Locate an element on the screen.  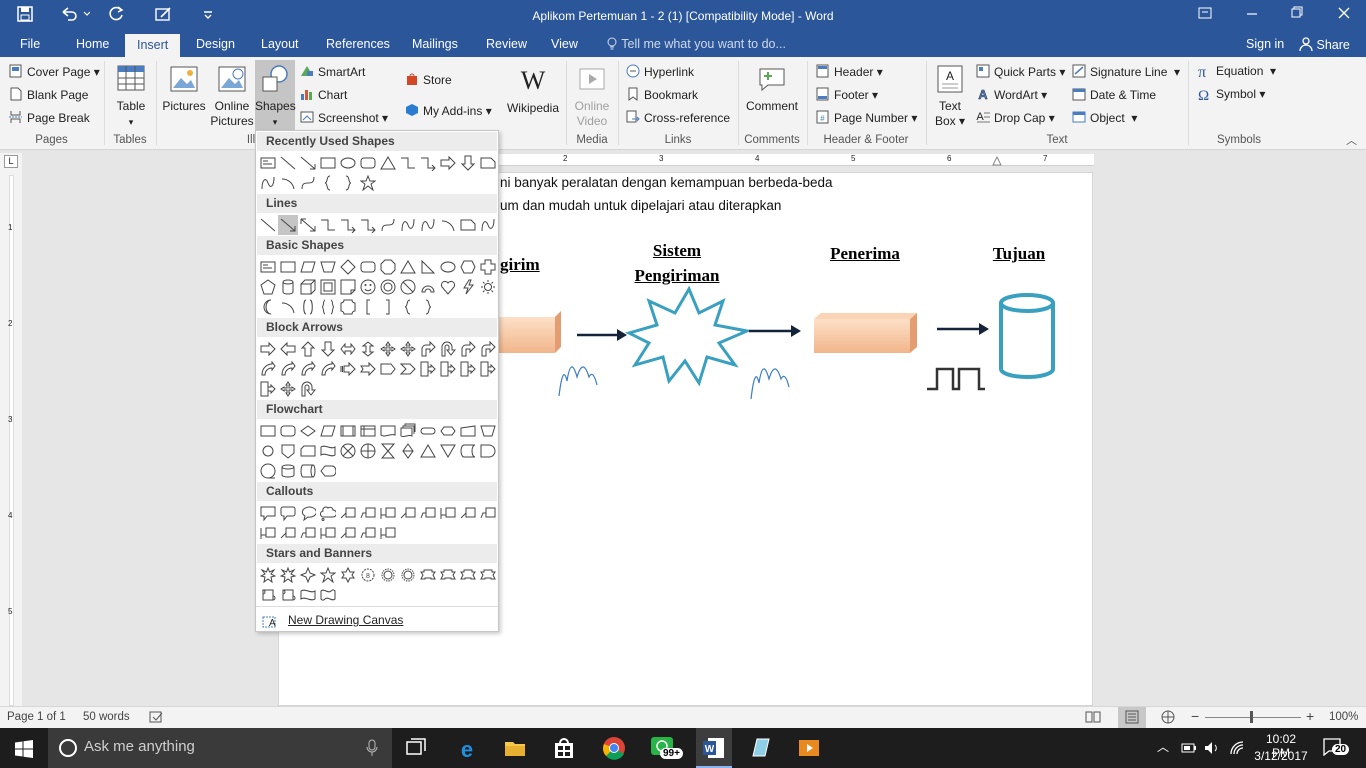
zoom-slider is located at coordinates (1253, 717).